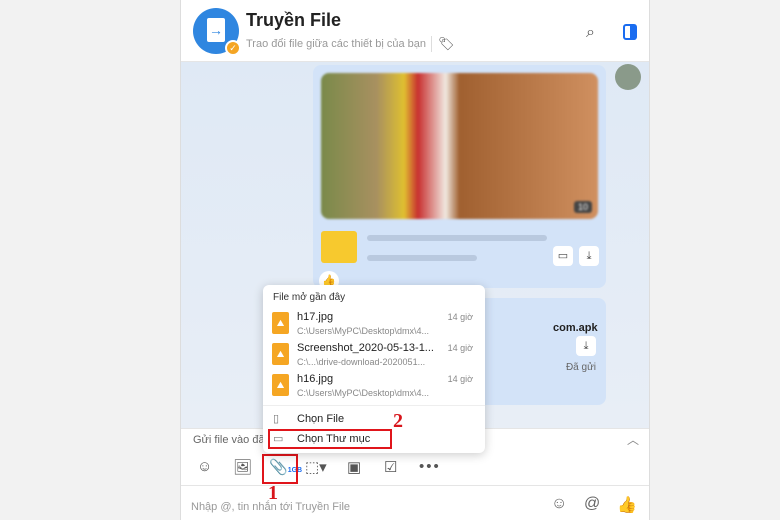 The height and width of the screenshot is (520, 780). Describe the element at coordinates (321, 419) in the screenshot. I see `choose-file-label: Chọn File` at that location.